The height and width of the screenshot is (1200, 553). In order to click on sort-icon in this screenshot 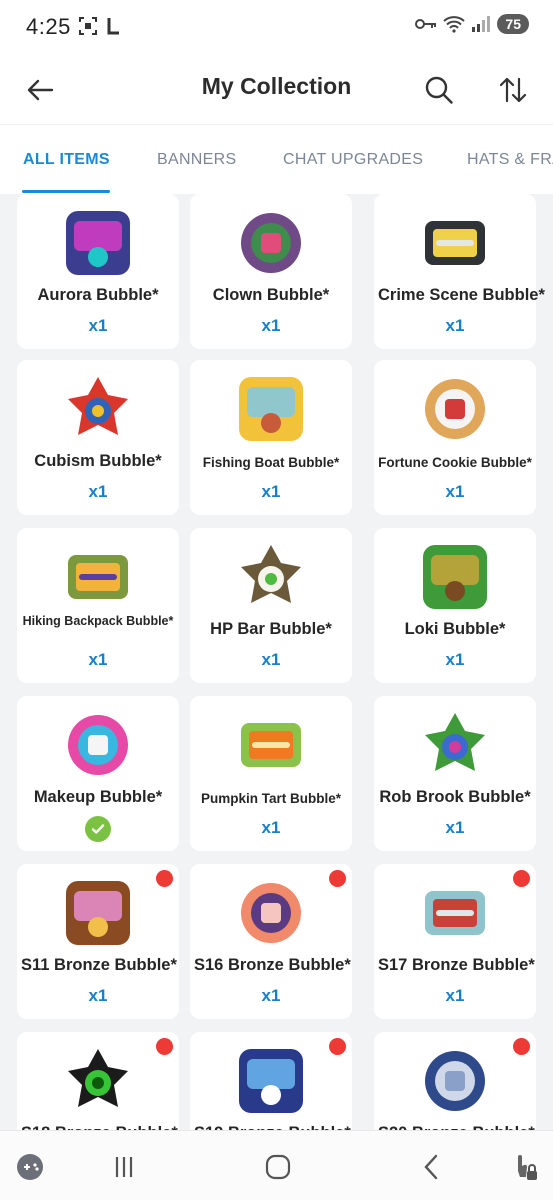, I will do `click(513, 90)`.